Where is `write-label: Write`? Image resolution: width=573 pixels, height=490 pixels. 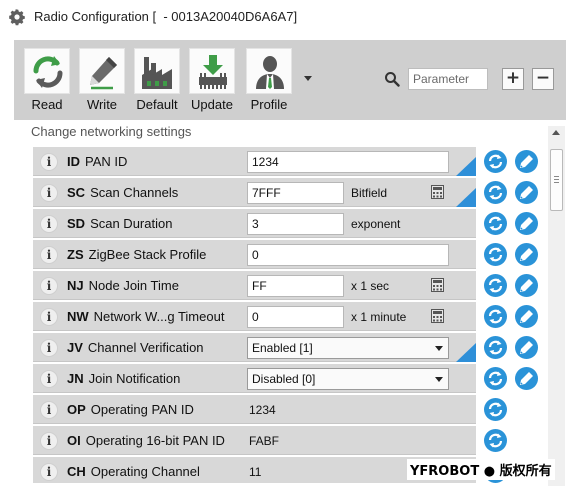
write-label: Write is located at coordinates (102, 104).